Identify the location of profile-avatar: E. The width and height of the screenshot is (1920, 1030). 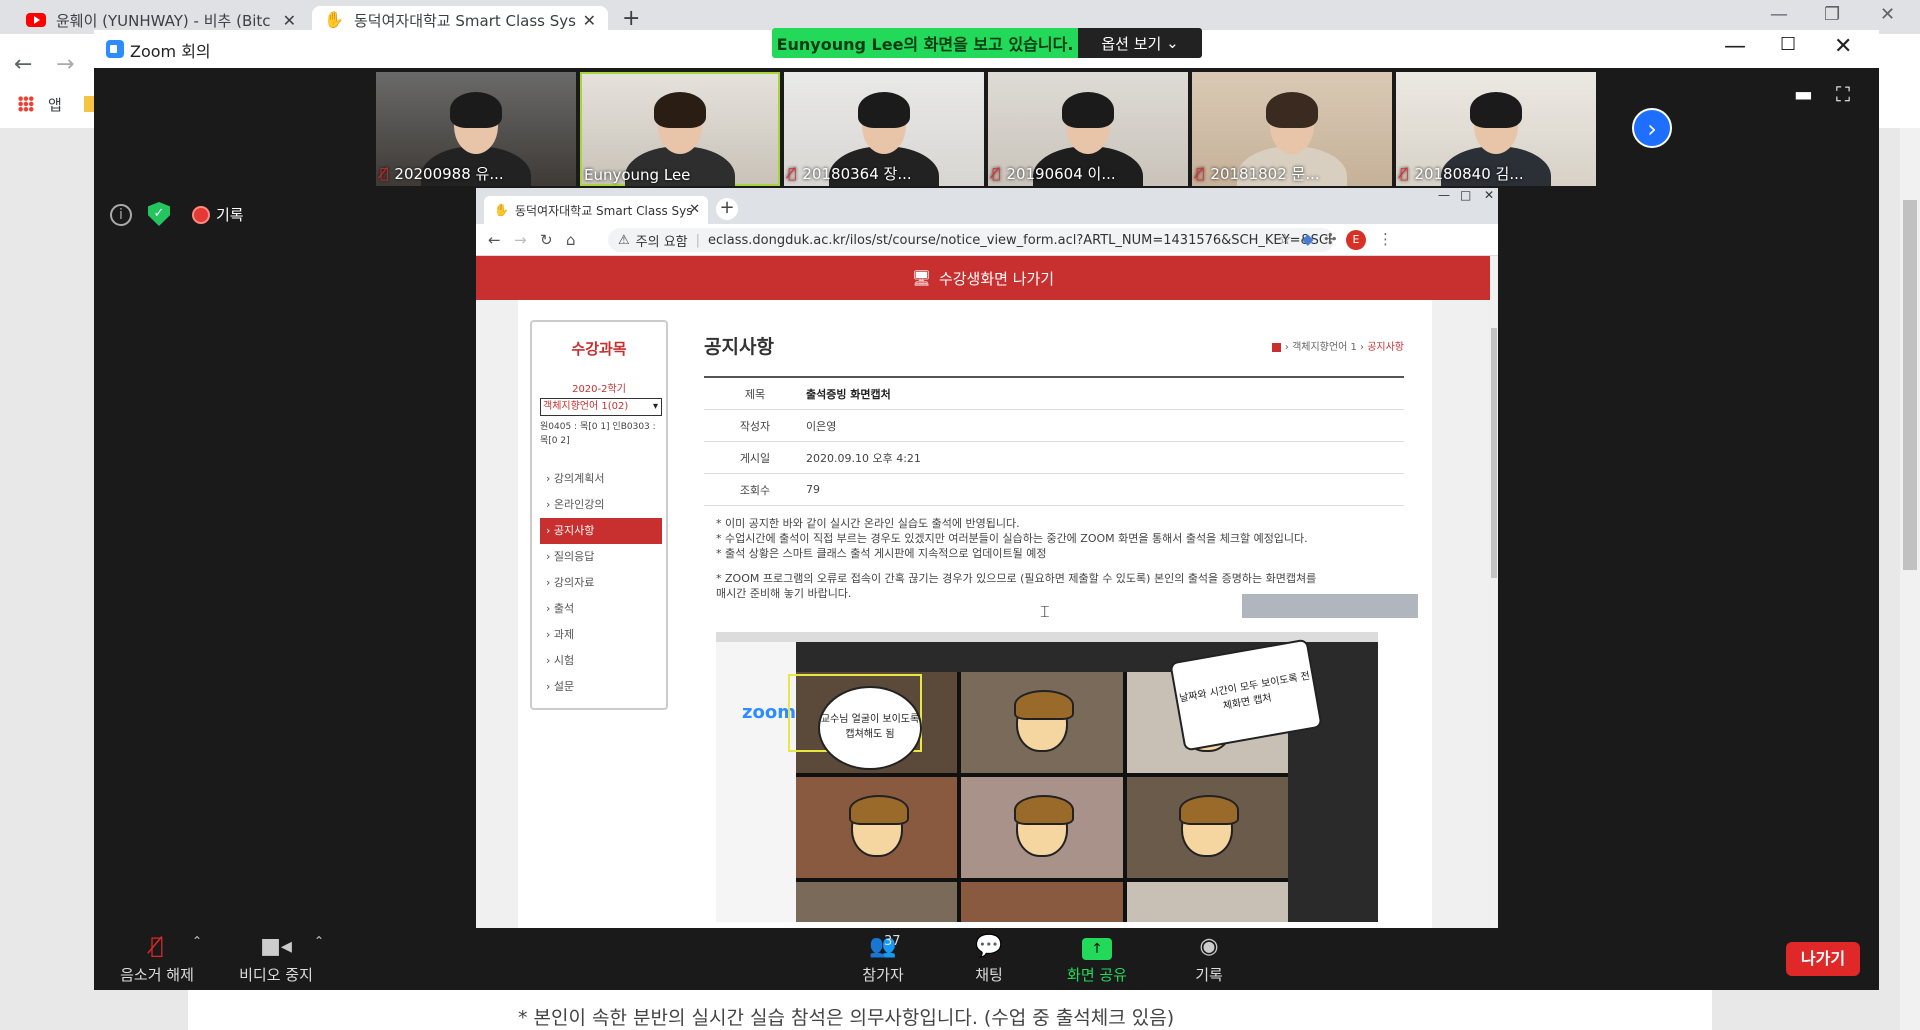
(1356, 240).